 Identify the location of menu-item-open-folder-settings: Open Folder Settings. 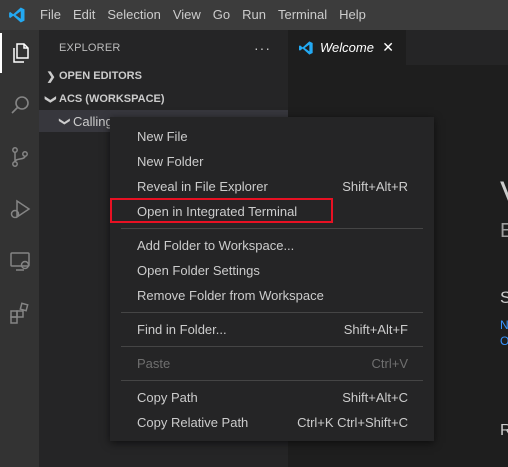
(272, 270).